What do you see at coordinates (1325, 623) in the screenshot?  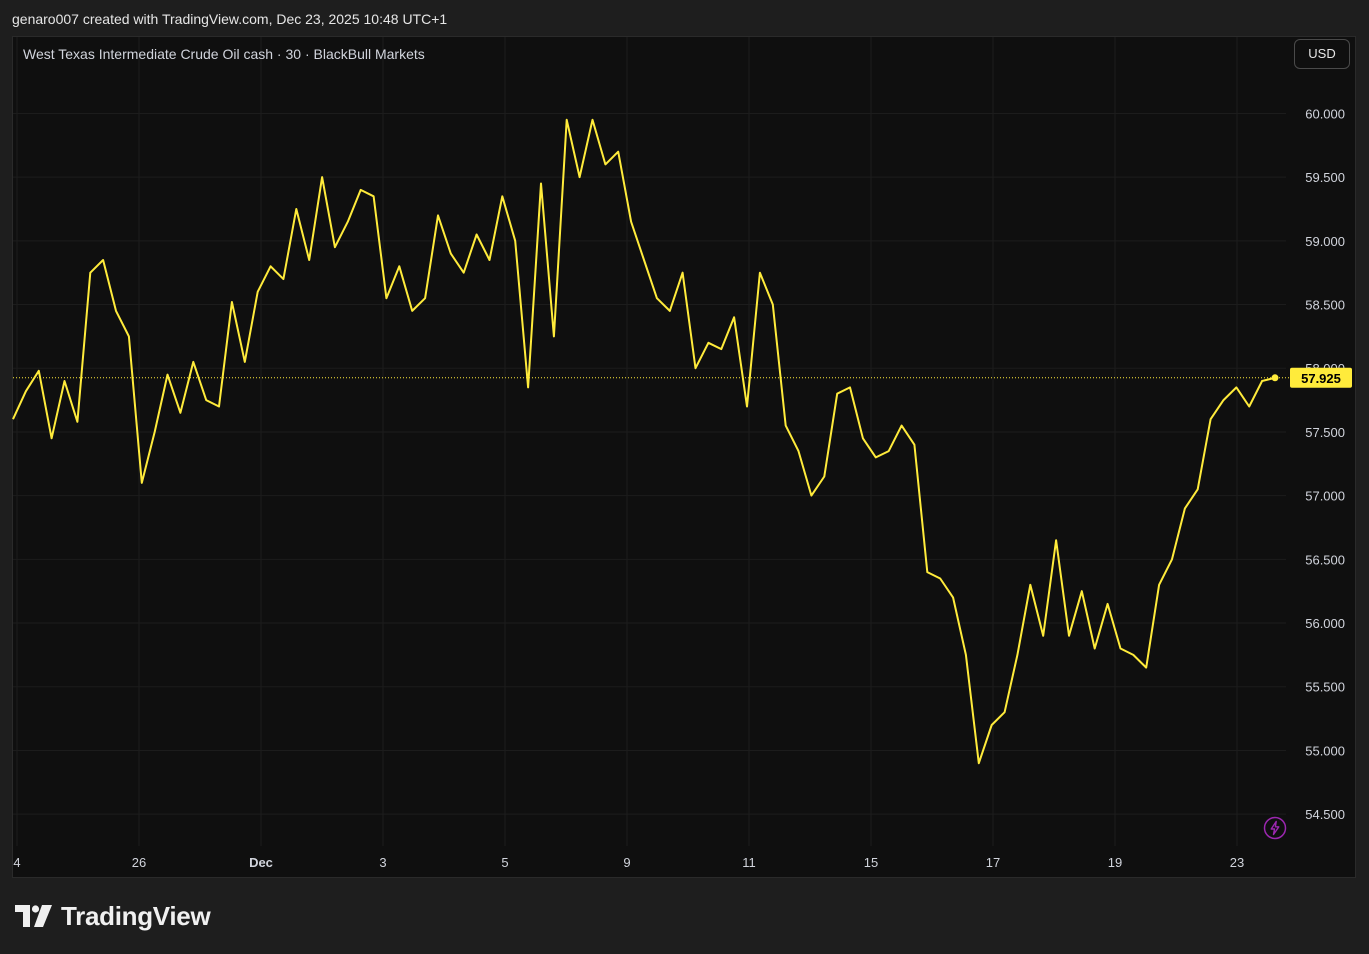 I see `y-tick-label: 56.000` at bounding box center [1325, 623].